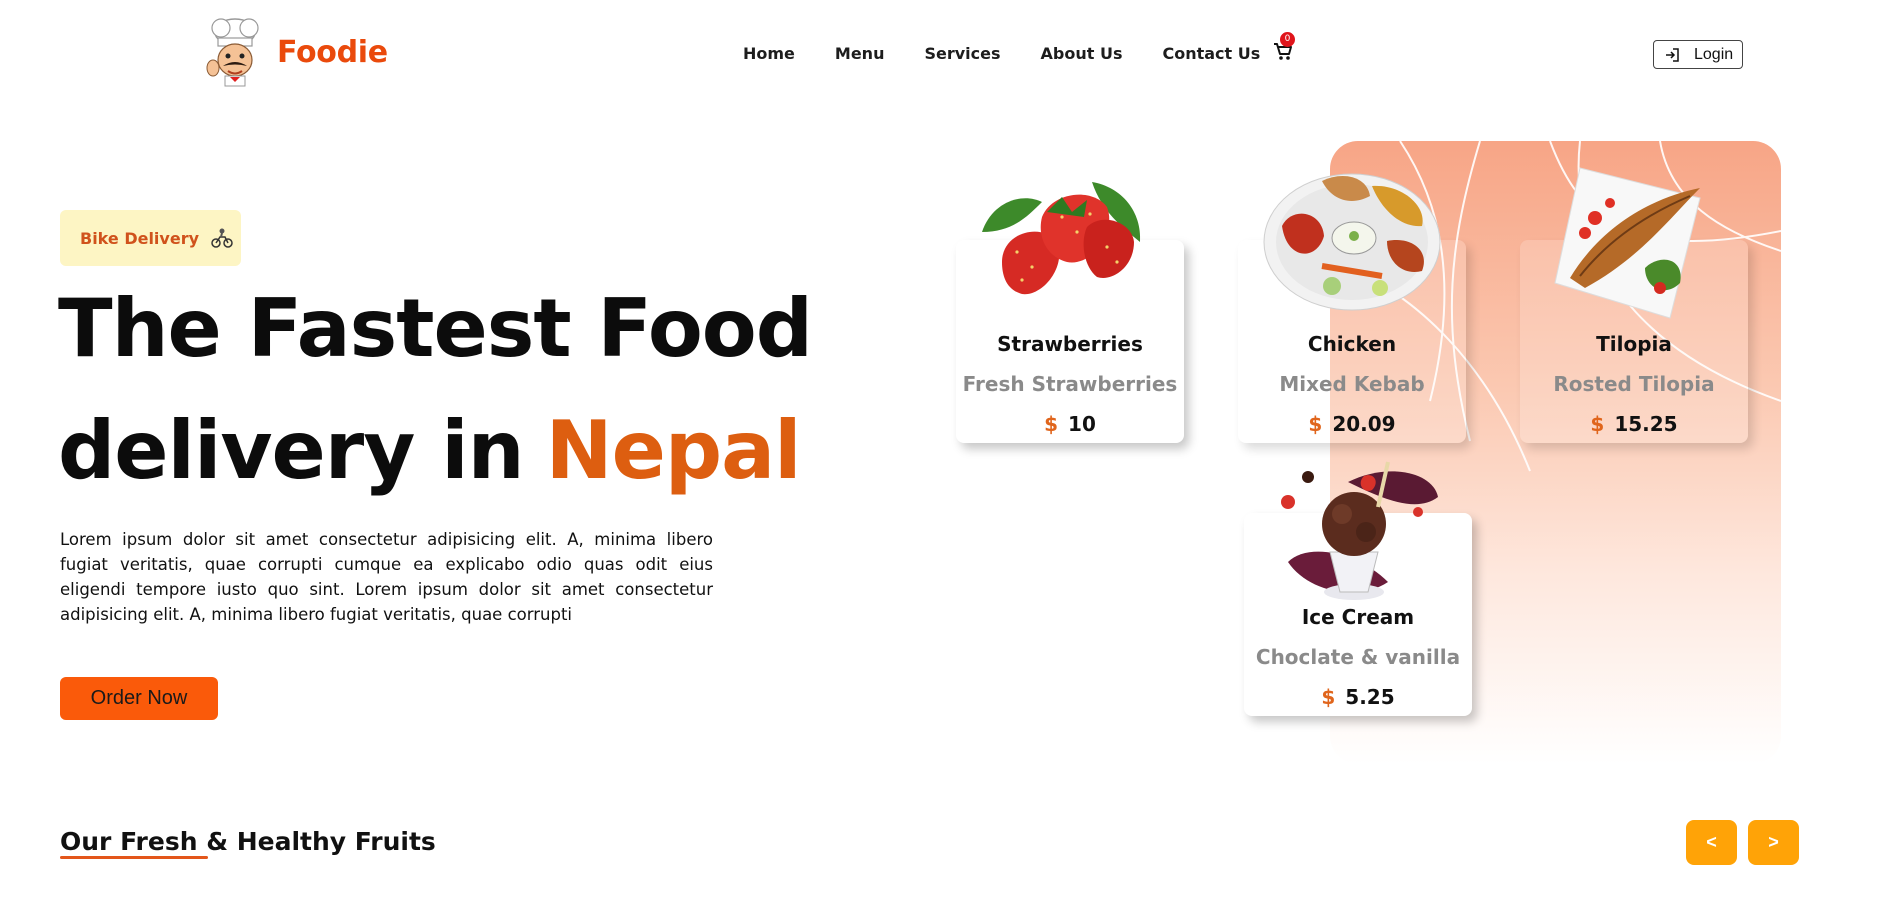  Describe the element at coordinates (1714, 54) in the screenshot. I see `login-label: Login` at that location.